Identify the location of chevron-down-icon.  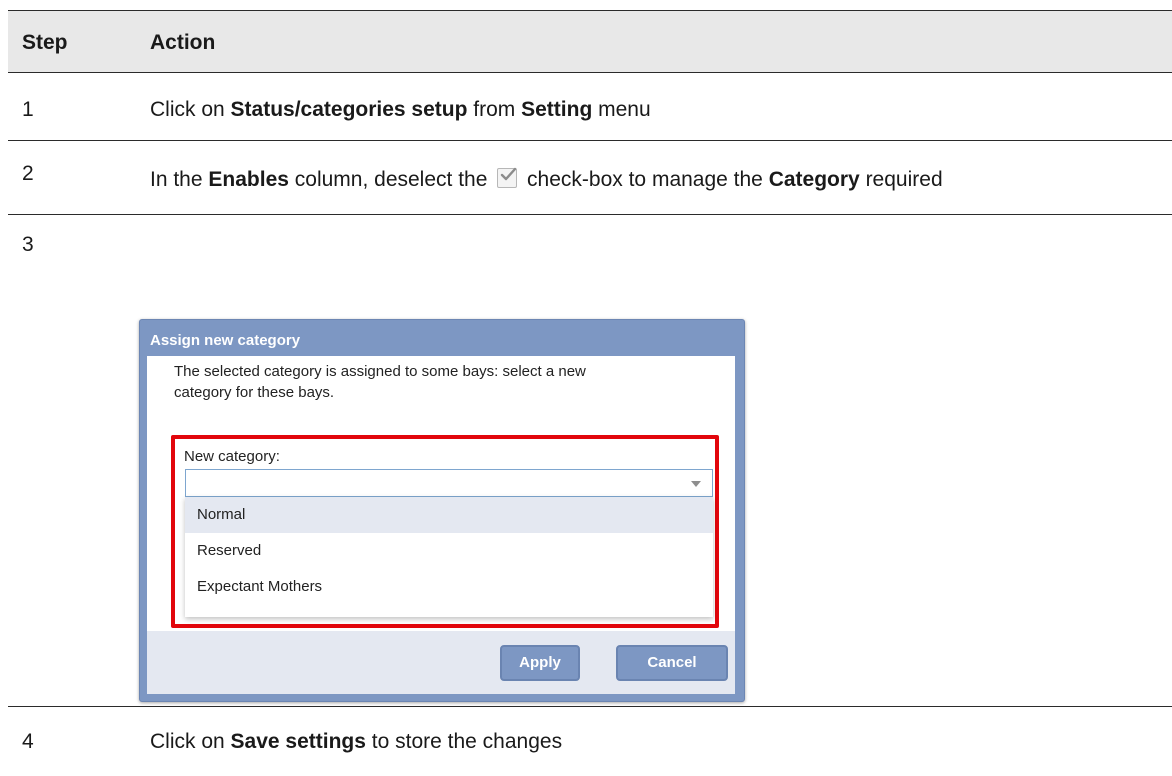
(696, 484).